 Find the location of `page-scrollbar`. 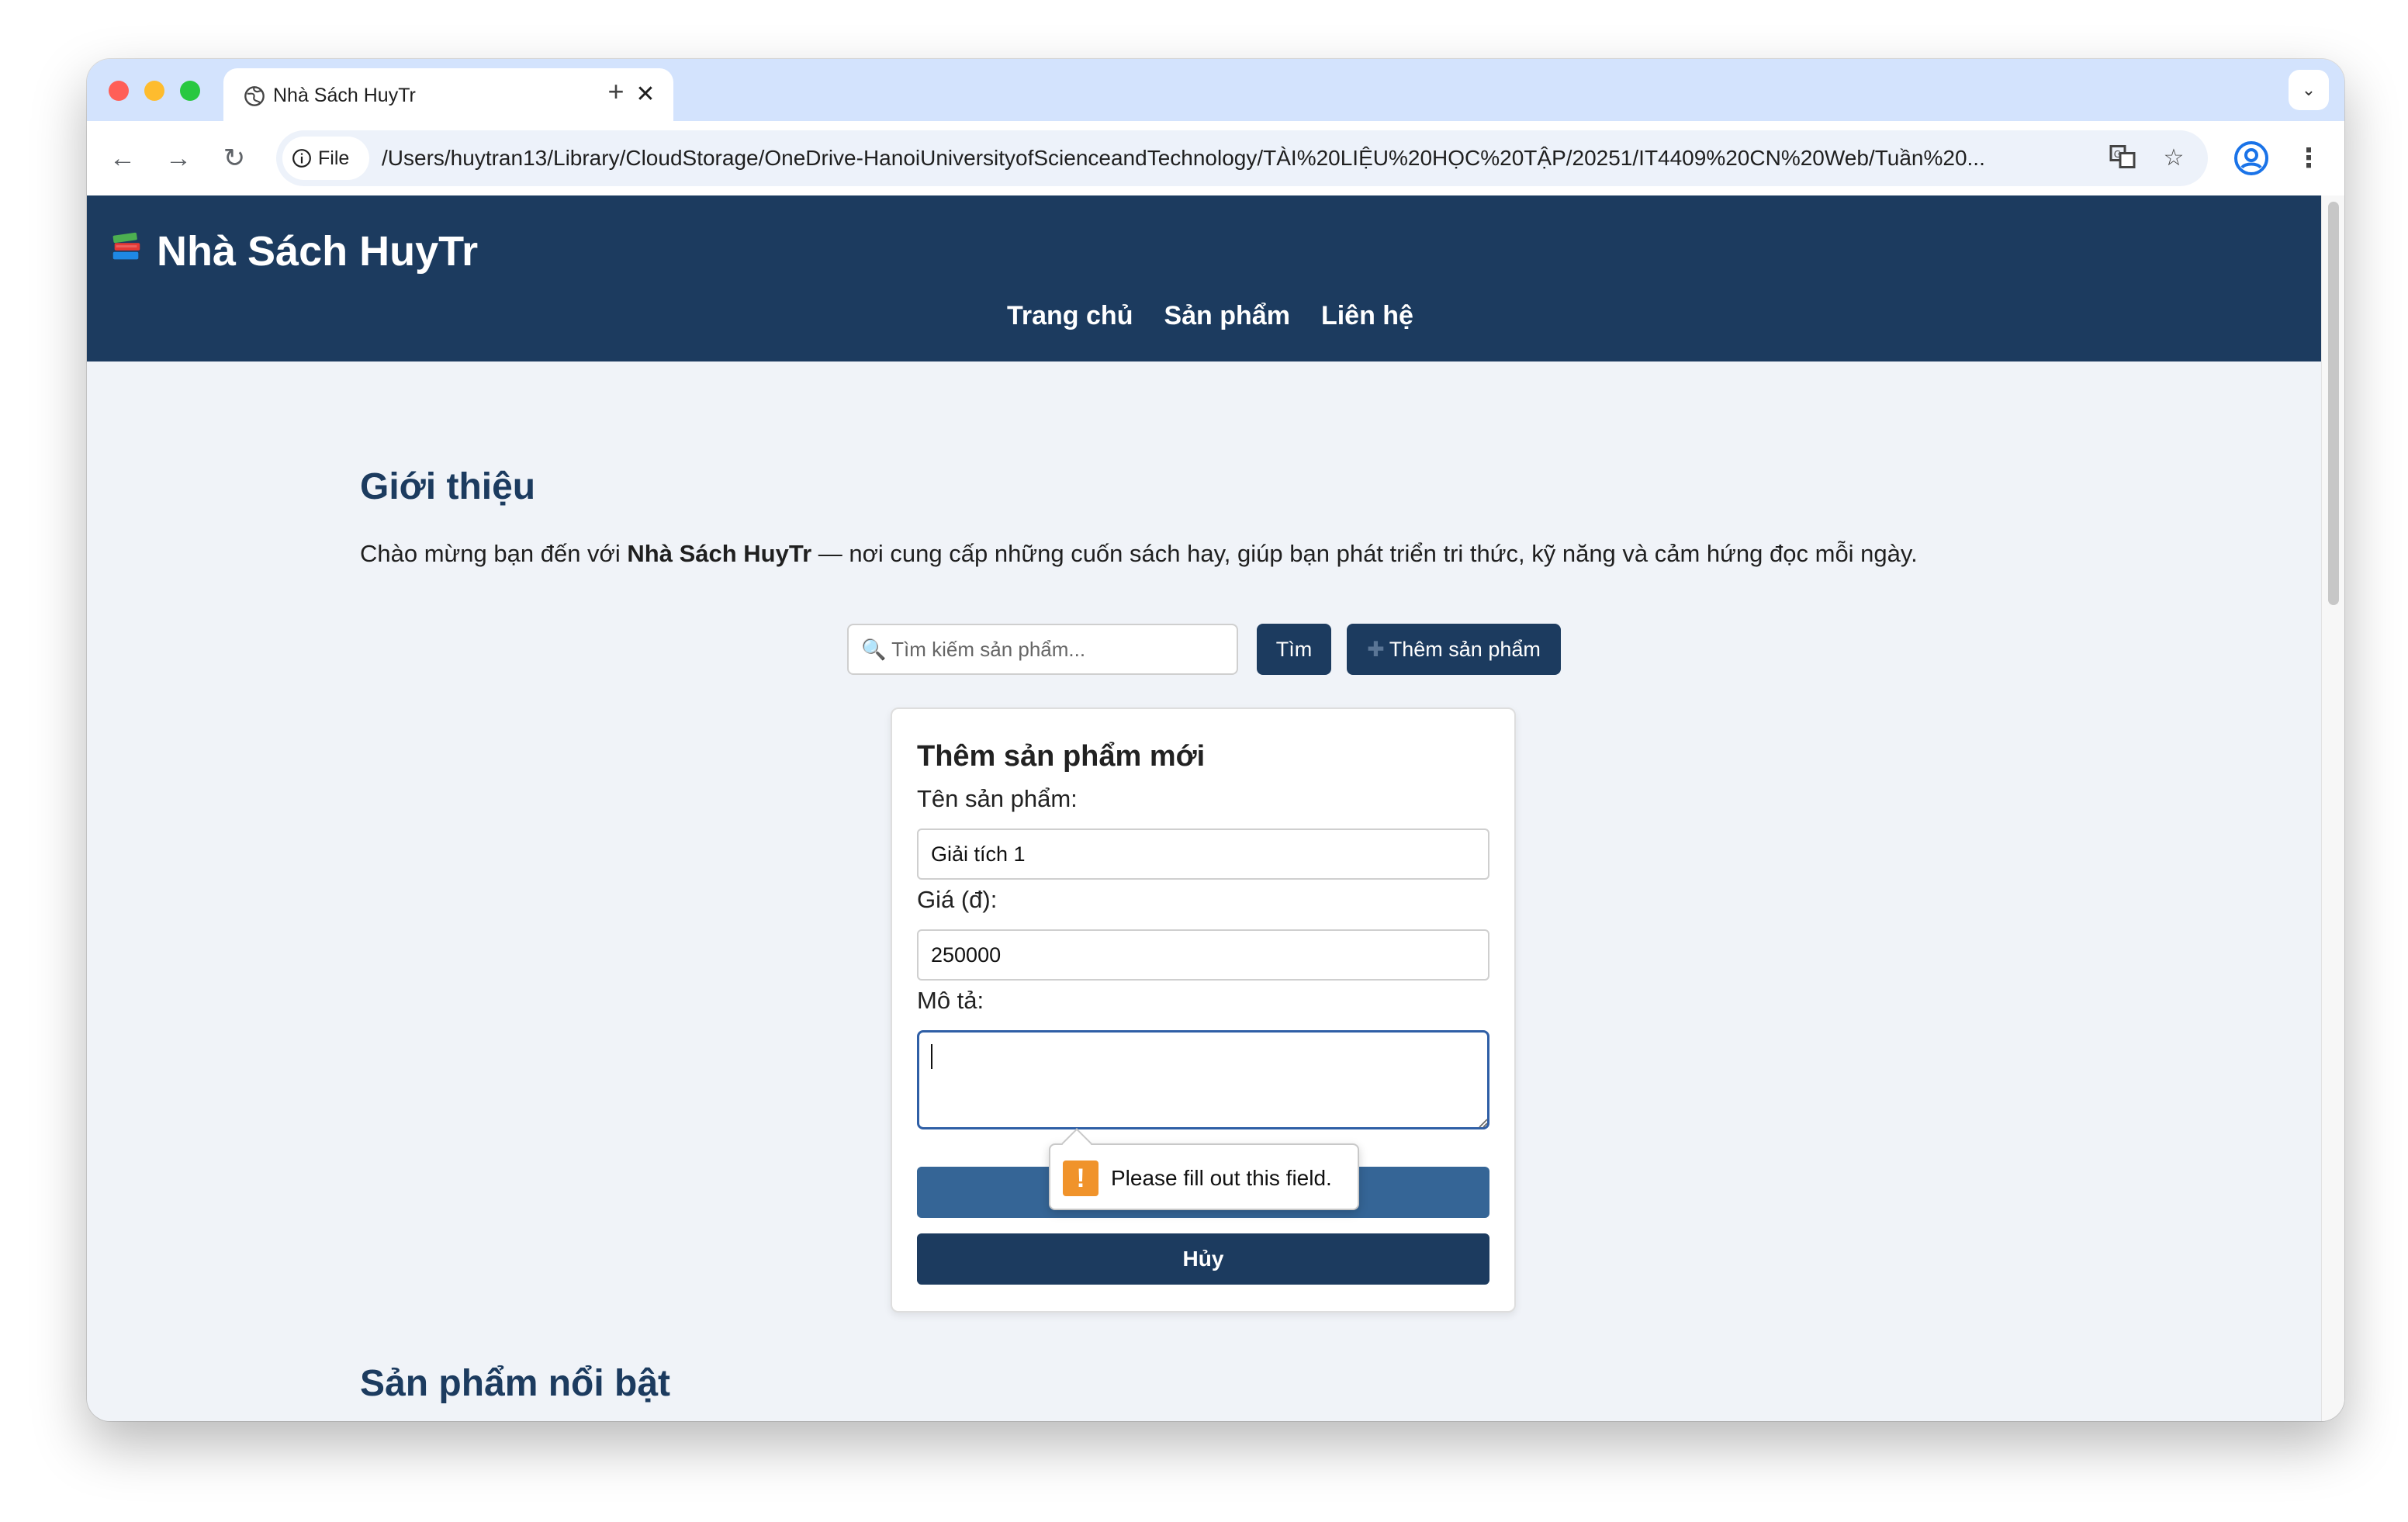

page-scrollbar is located at coordinates (2332, 808).